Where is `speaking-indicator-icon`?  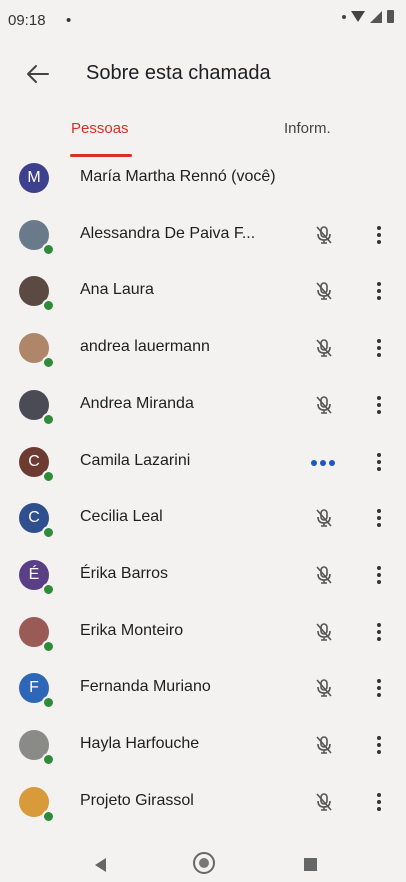 speaking-indicator-icon is located at coordinates (323, 462).